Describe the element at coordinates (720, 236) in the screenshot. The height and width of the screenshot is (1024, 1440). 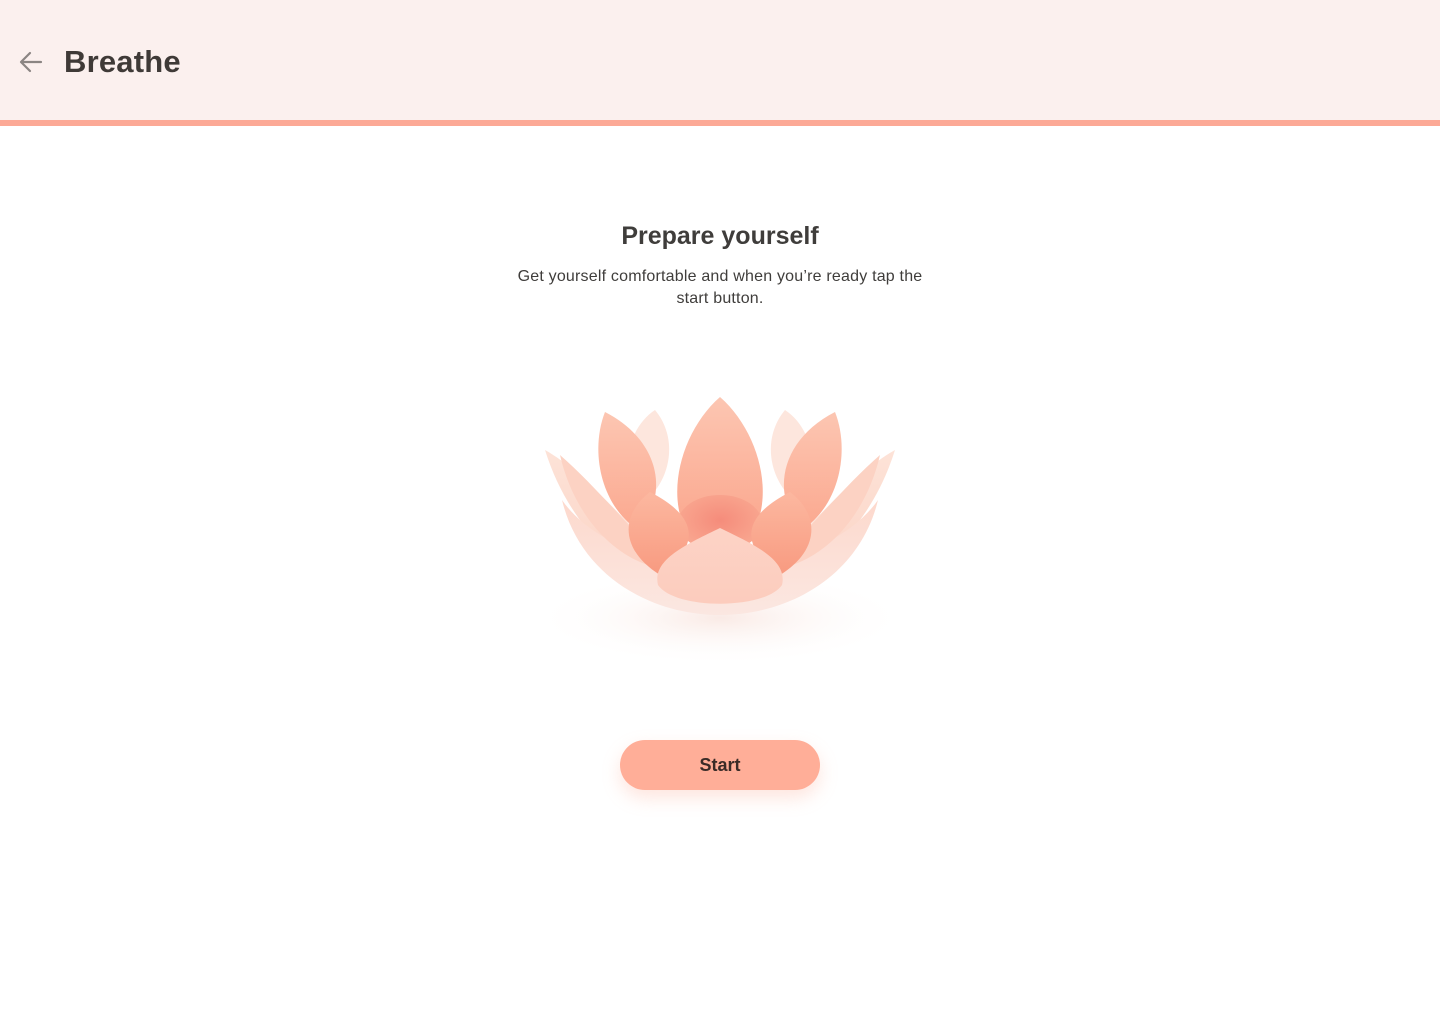
I see `section-heading: Prepare yourself` at that location.